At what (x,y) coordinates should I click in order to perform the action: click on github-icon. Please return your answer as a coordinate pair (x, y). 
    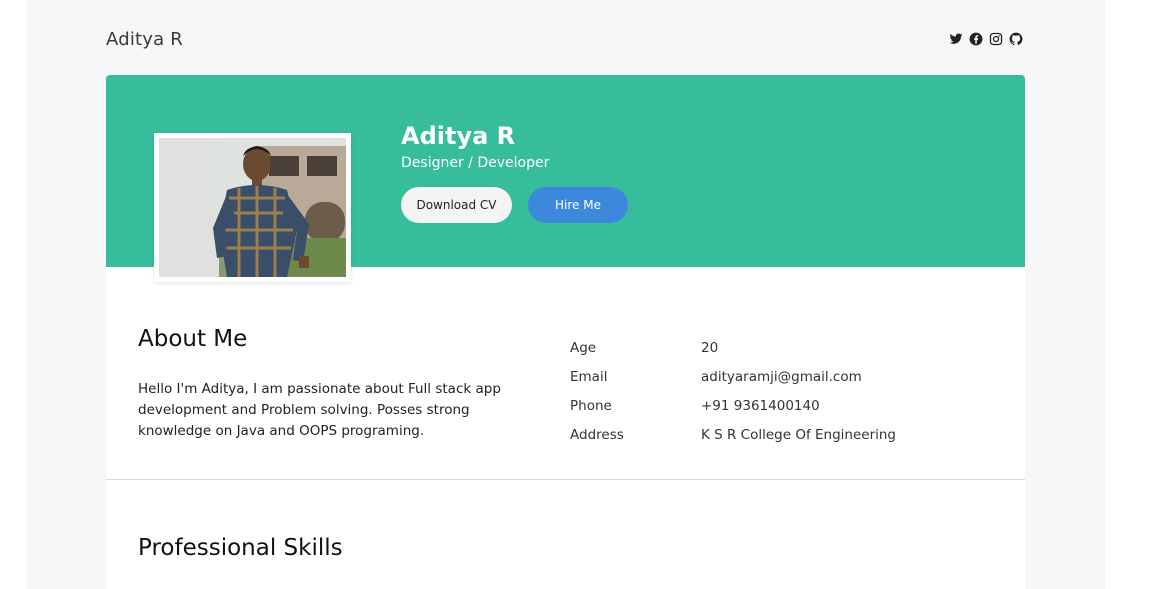
    Looking at the image, I should click on (1016, 39).